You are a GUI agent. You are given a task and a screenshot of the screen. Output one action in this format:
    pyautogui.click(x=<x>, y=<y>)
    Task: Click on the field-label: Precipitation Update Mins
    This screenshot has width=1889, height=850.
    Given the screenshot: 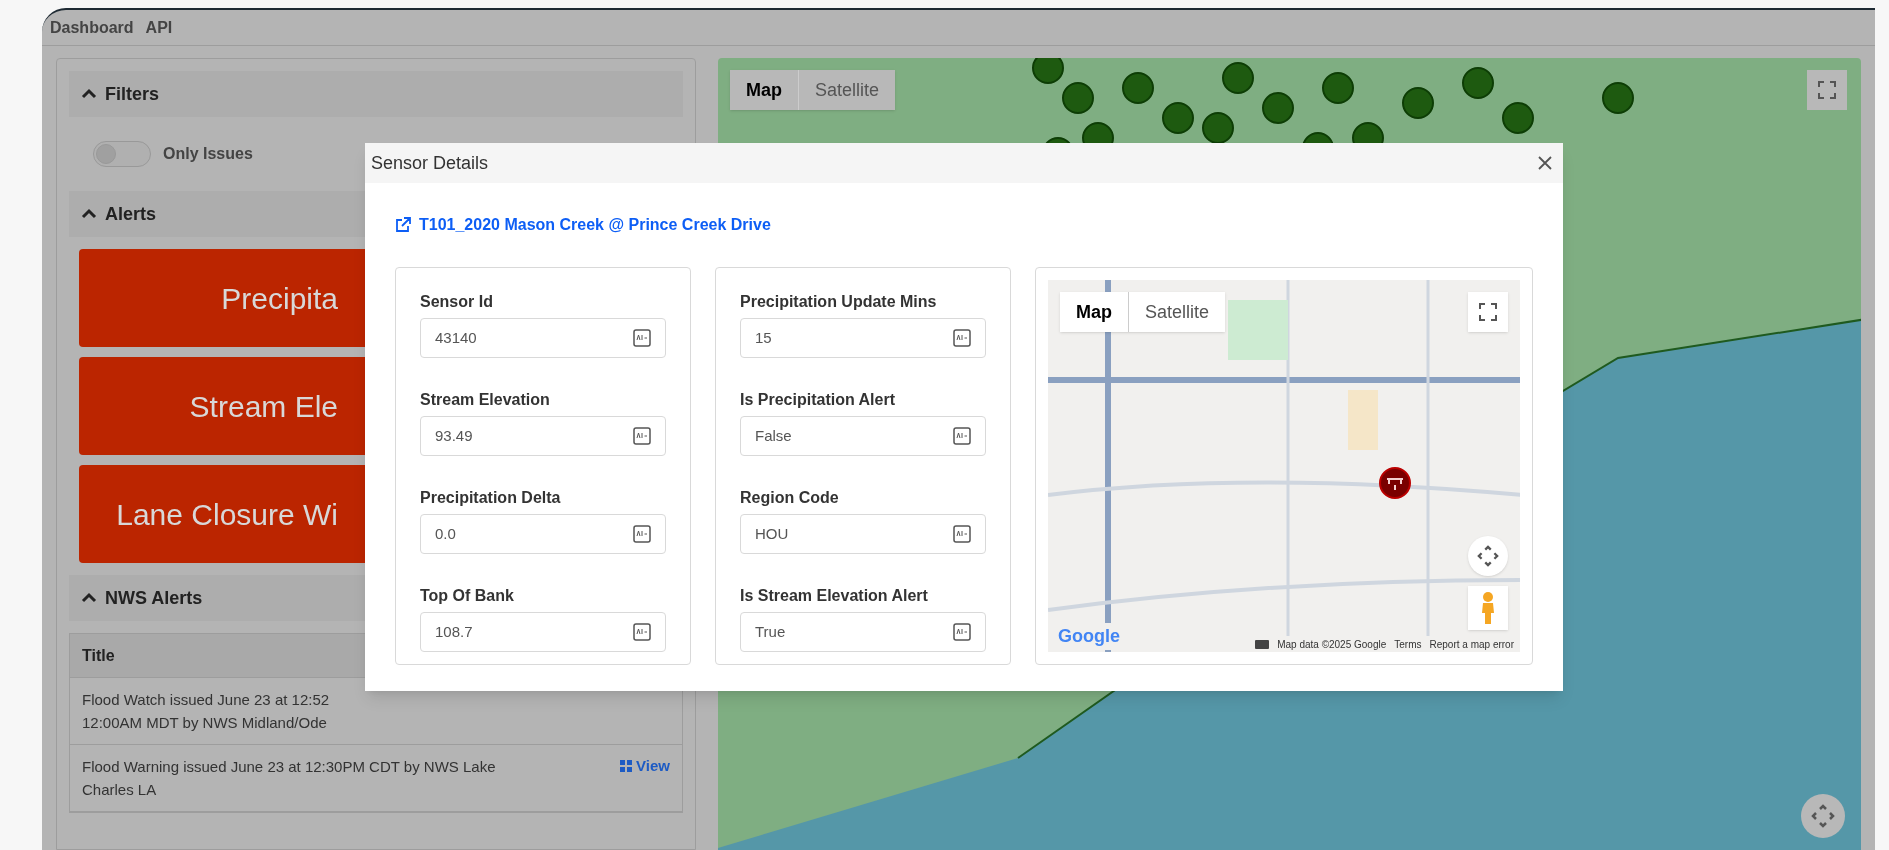 What is the action you would take?
    pyautogui.click(x=839, y=302)
    